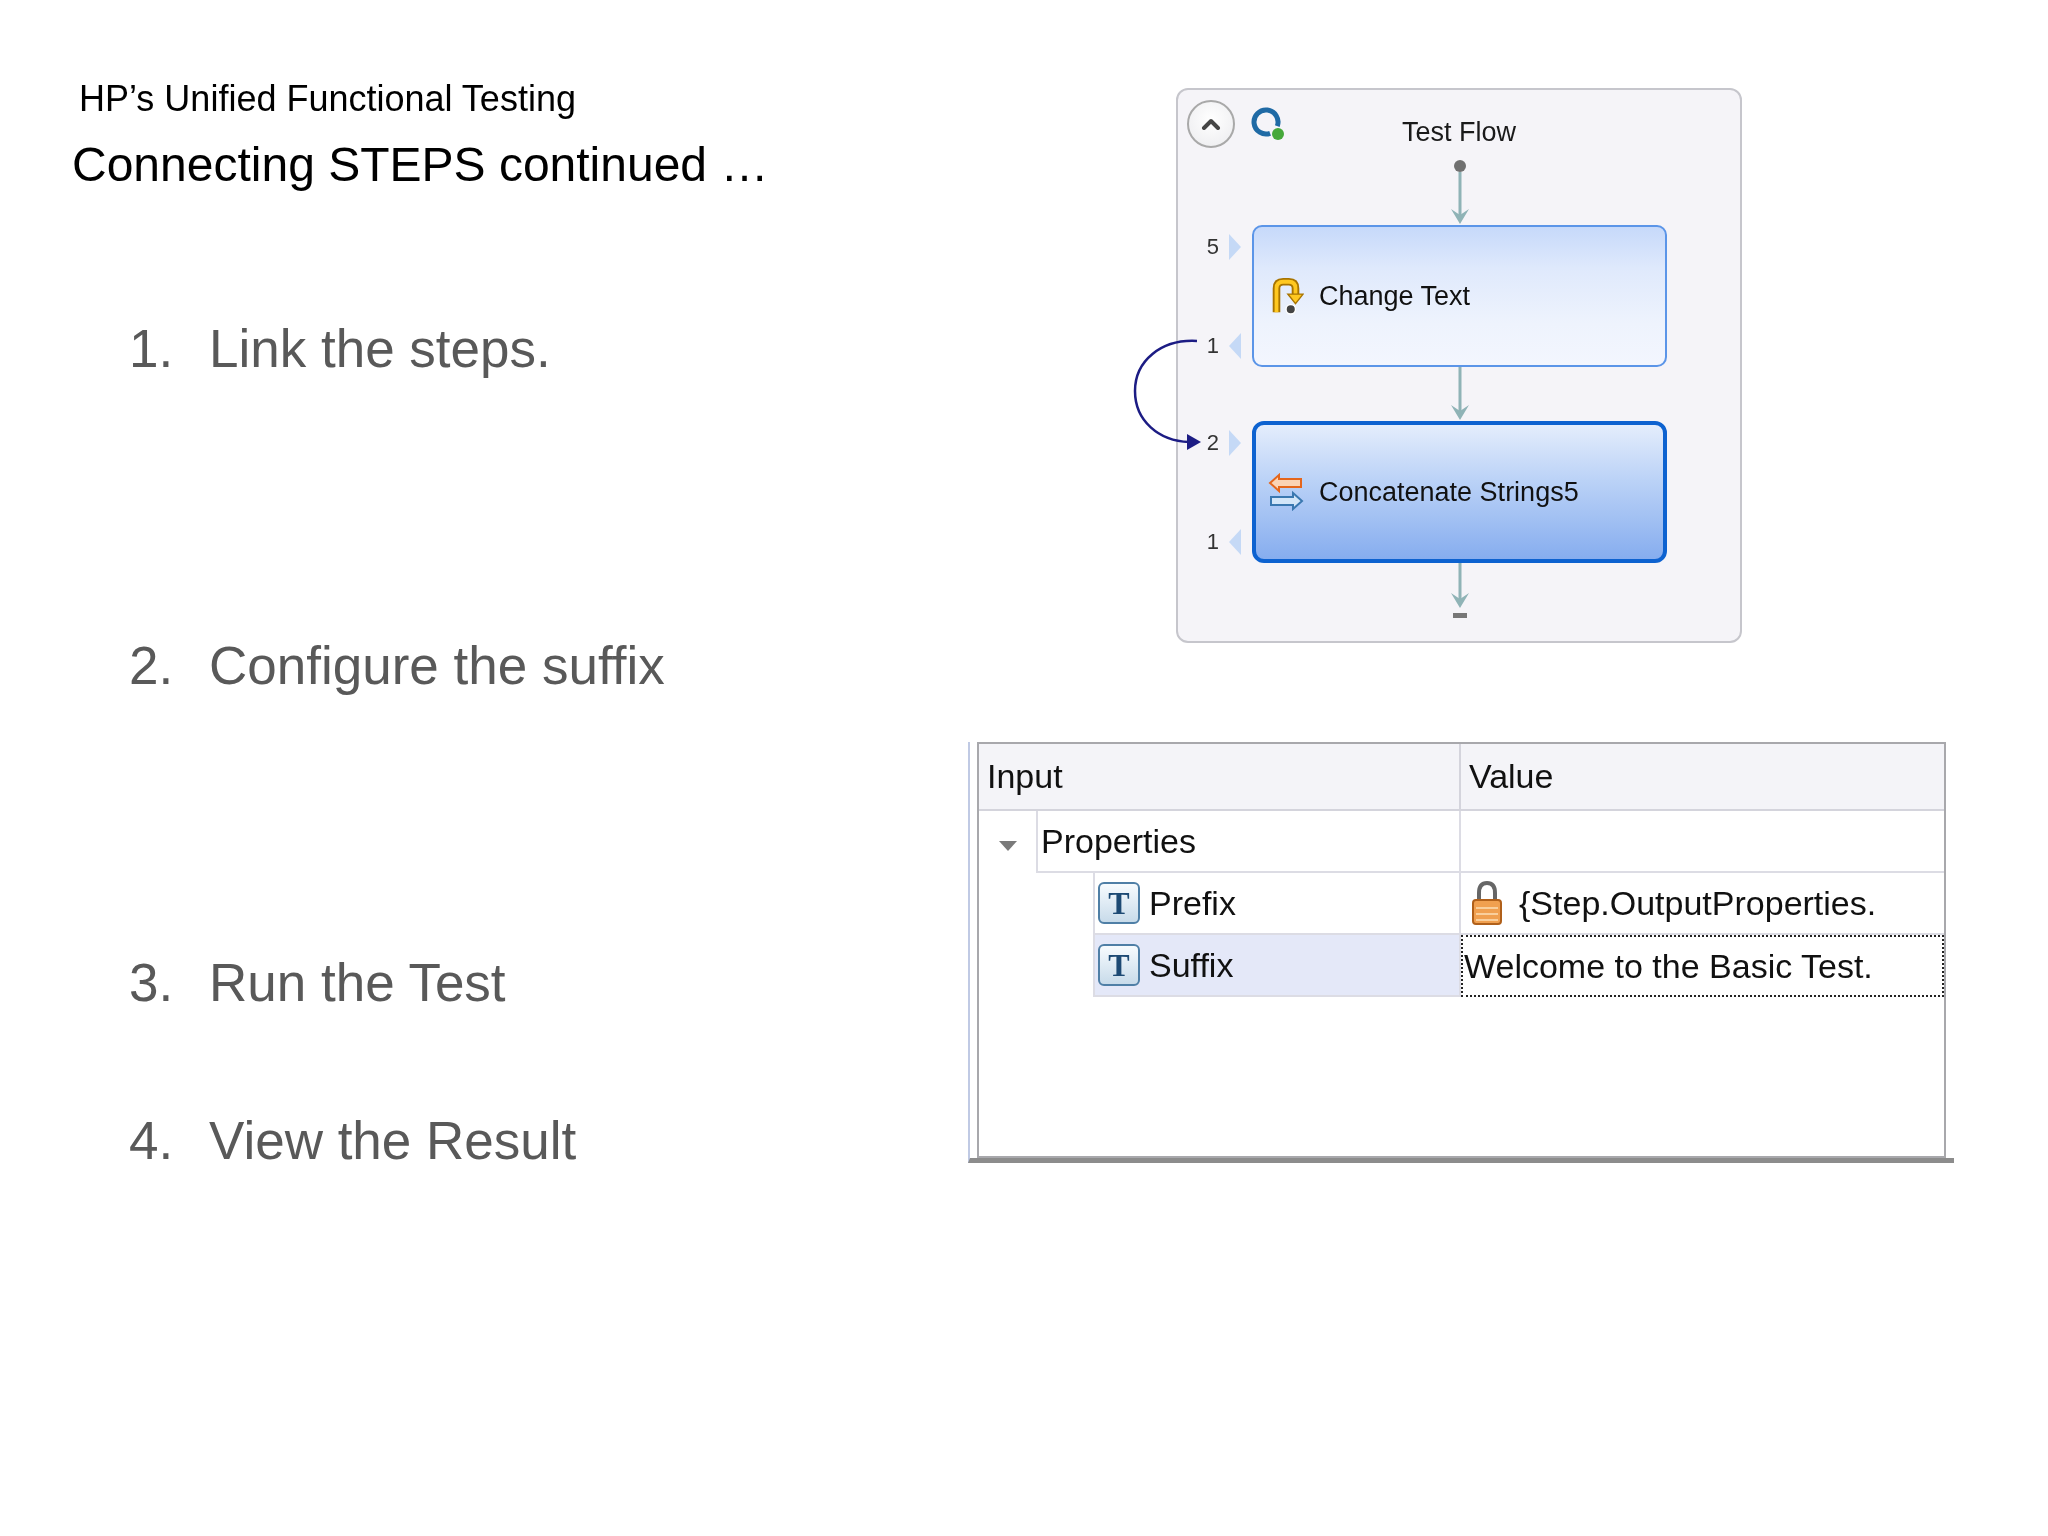 This screenshot has height=1536, width=2048. What do you see at coordinates (1459, 132) in the screenshot?
I see `flow-title: Test Flow` at bounding box center [1459, 132].